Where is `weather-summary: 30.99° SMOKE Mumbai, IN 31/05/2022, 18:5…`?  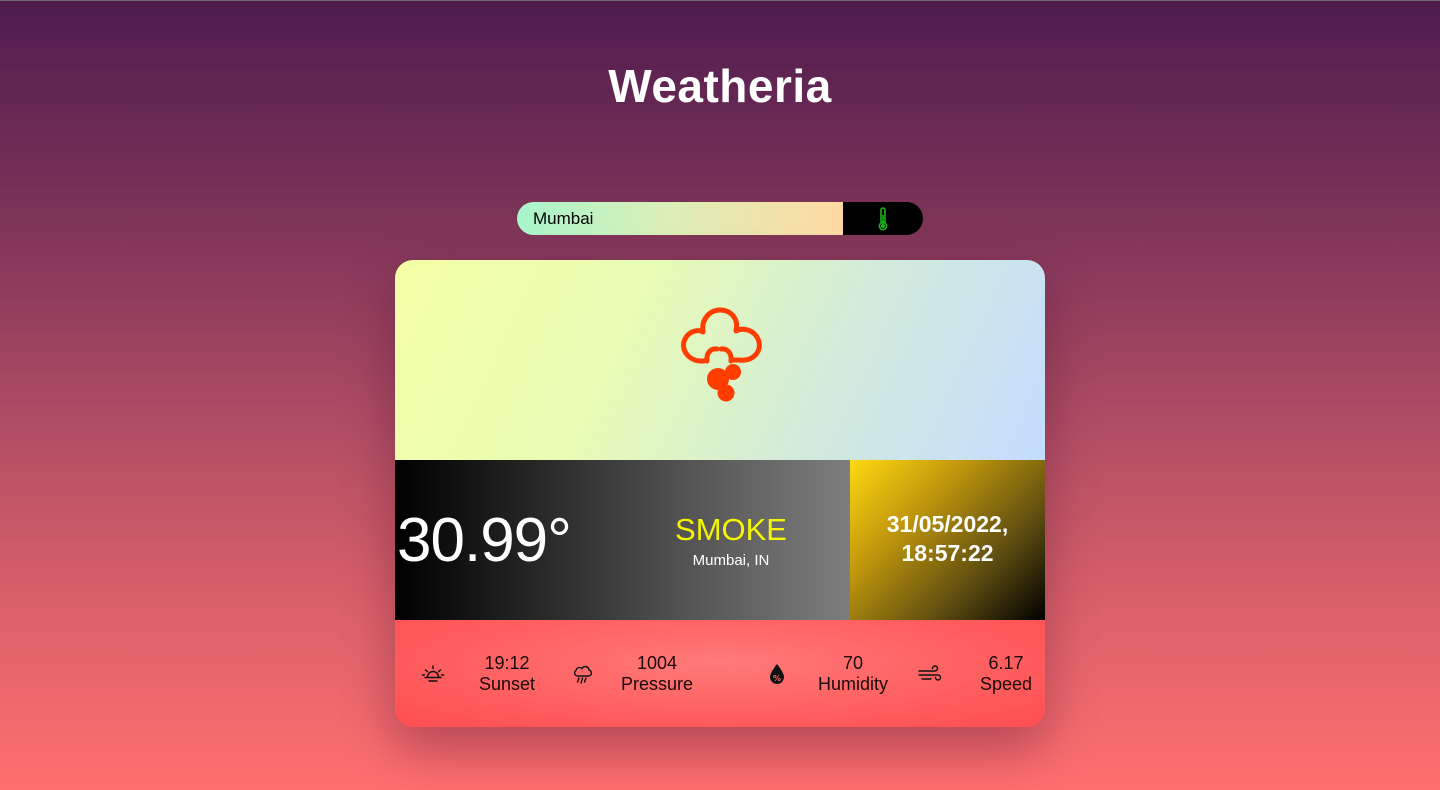
weather-summary: 30.99° SMOKE Mumbai, IN 31/05/2022, 18:5… is located at coordinates (720, 540).